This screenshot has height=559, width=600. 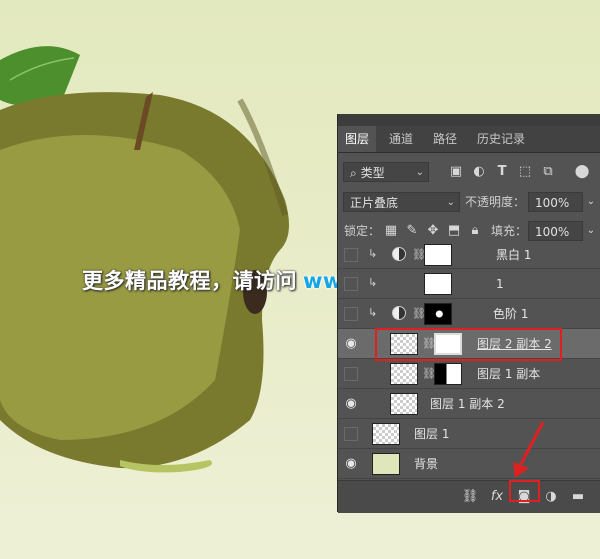 I want to click on folder-icon: ▬, so click(x=578, y=496).